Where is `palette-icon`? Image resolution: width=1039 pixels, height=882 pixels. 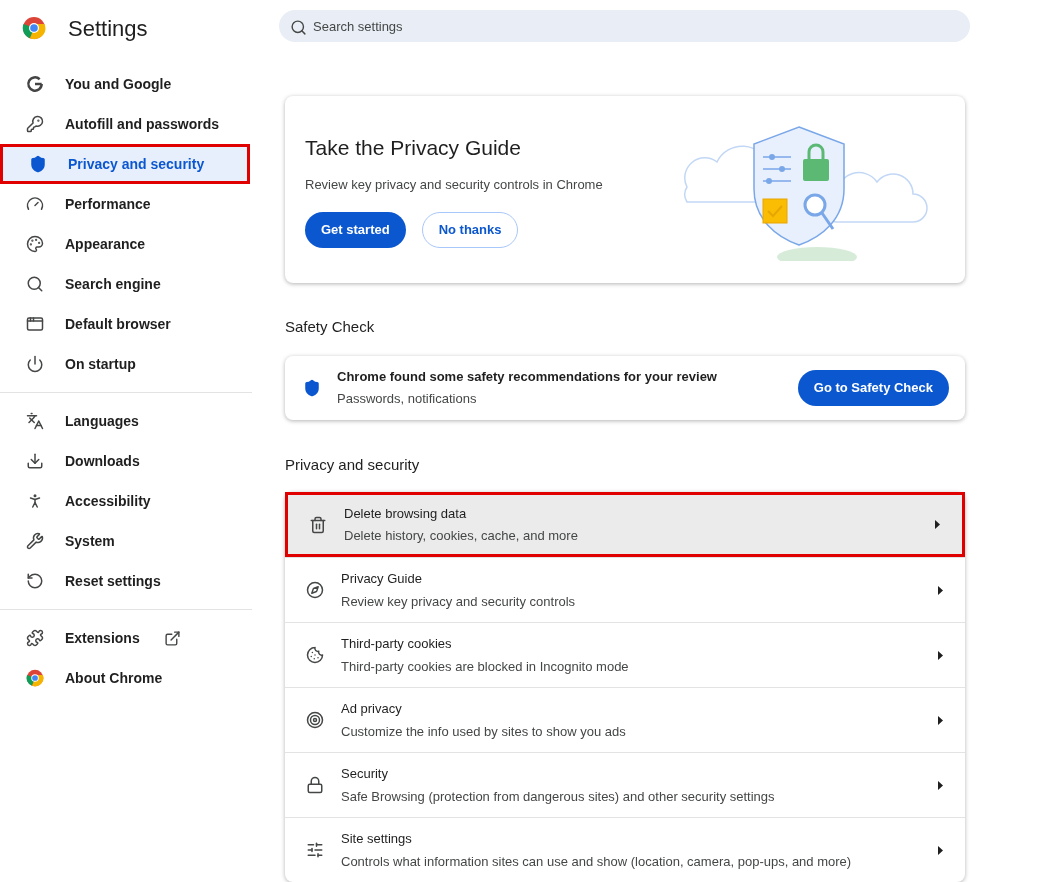 palette-icon is located at coordinates (35, 244).